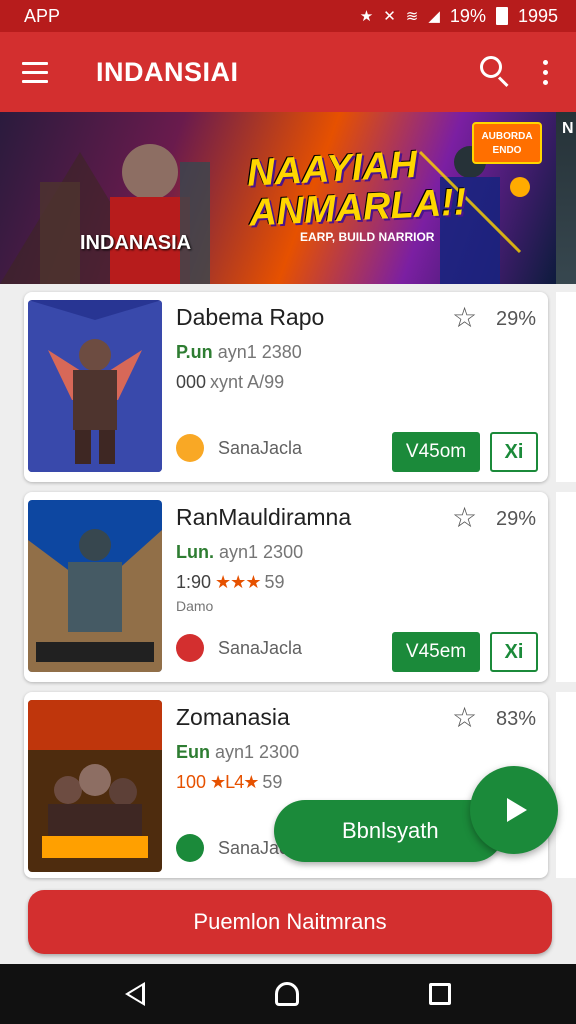  I want to click on bottom-action-button: Puemlon Naitmrans, so click(290, 922).